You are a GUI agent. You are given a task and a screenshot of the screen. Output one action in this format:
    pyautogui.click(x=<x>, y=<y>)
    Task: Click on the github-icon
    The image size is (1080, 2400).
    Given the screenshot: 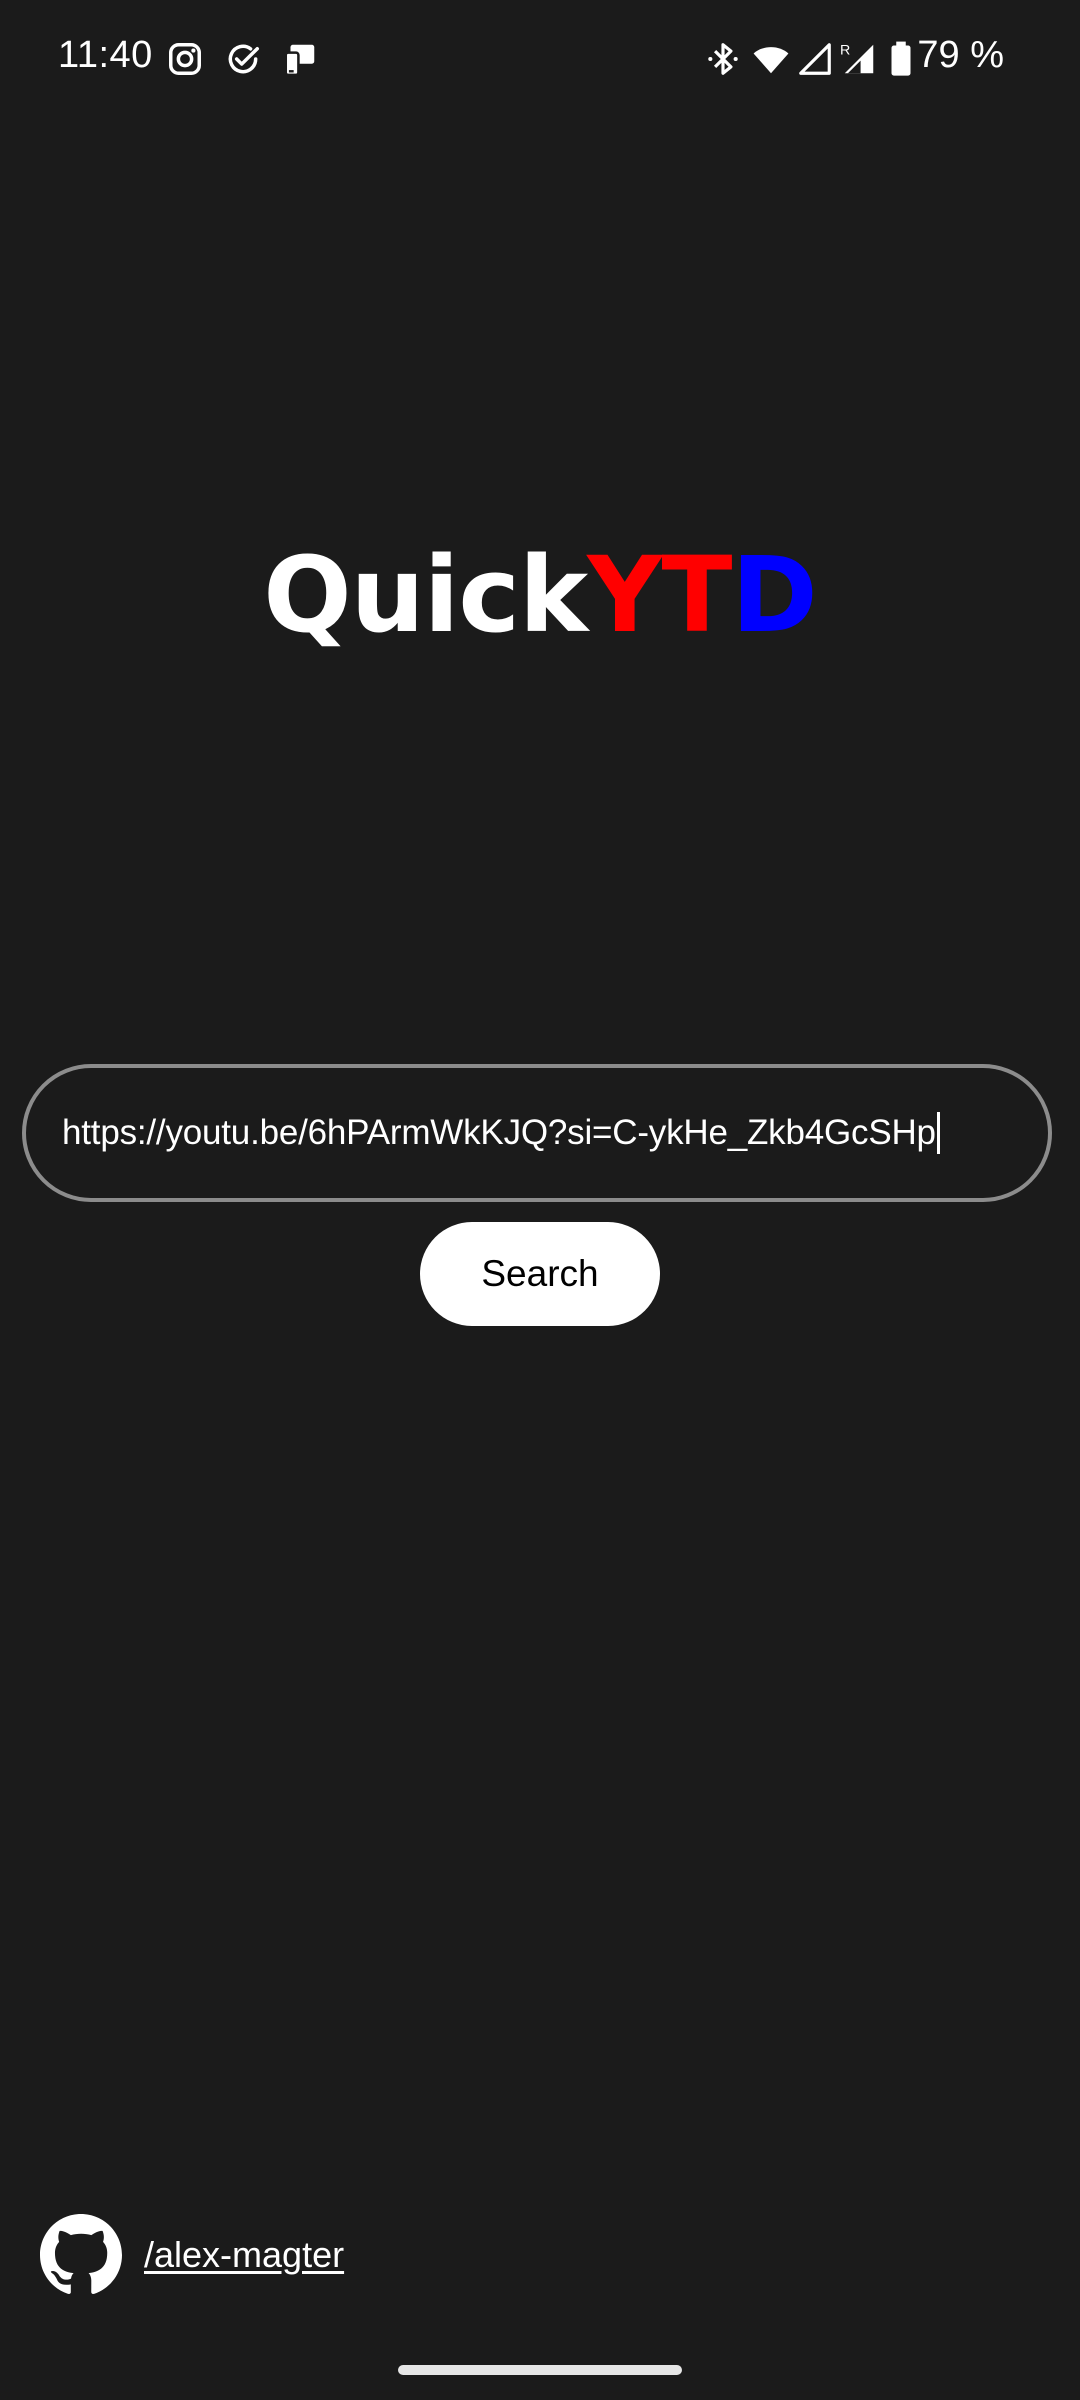 What is the action you would take?
    pyautogui.click(x=81, y=2255)
    